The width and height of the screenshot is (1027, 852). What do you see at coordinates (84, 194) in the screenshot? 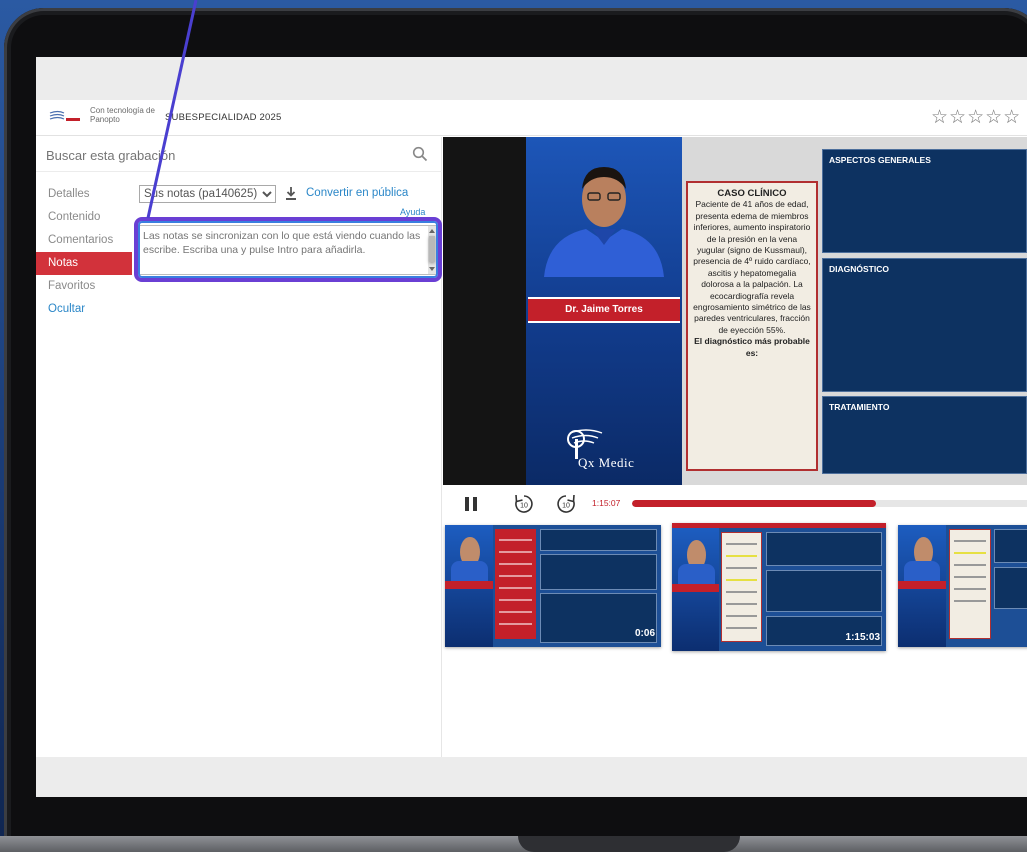
I see `sidebar-item-details: Detalles` at bounding box center [84, 194].